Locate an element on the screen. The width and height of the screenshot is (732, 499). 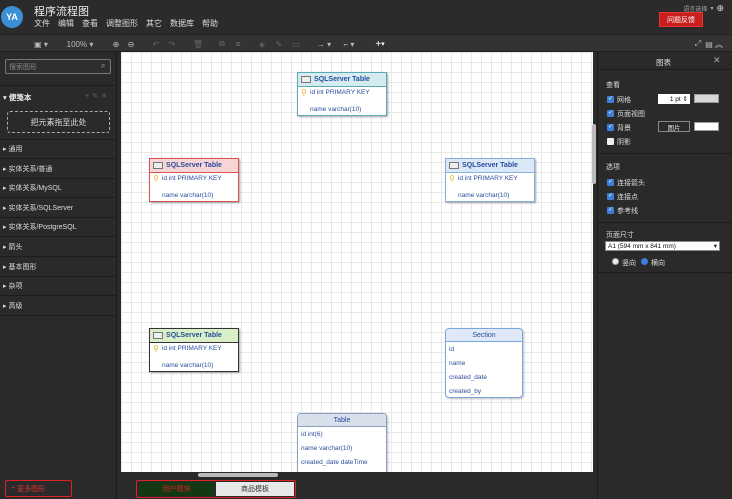
insert-icon: + ▾ is located at coordinates (380, 44).